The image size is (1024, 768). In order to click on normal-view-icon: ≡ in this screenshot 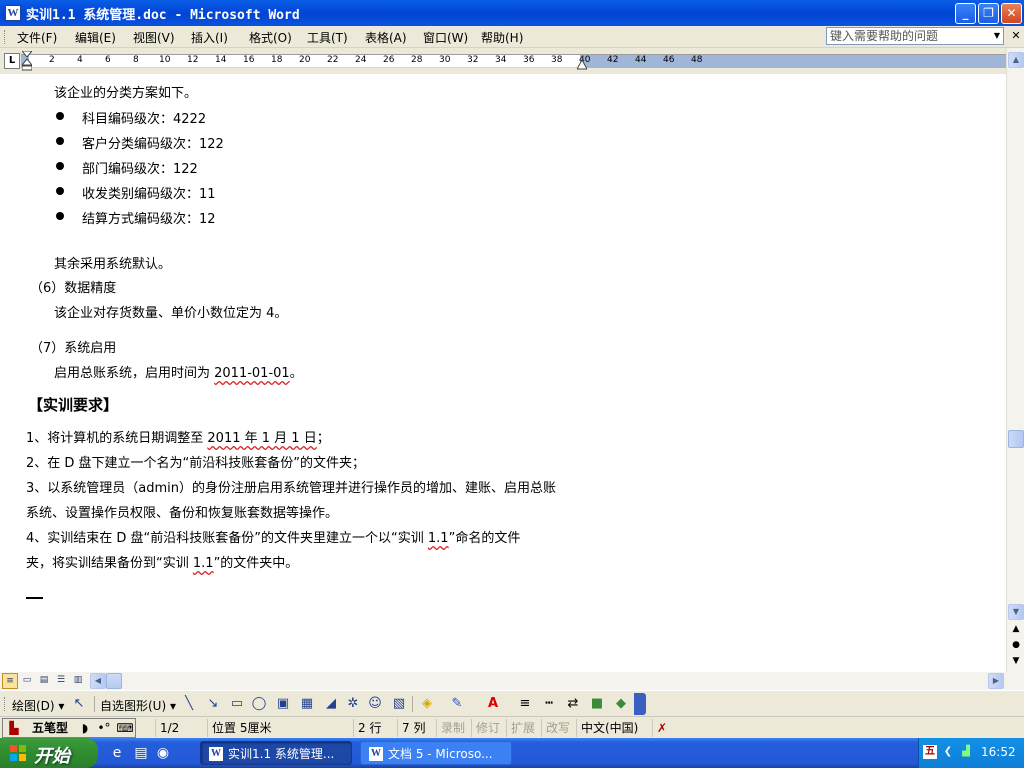, I will do `click(10, 681)`.